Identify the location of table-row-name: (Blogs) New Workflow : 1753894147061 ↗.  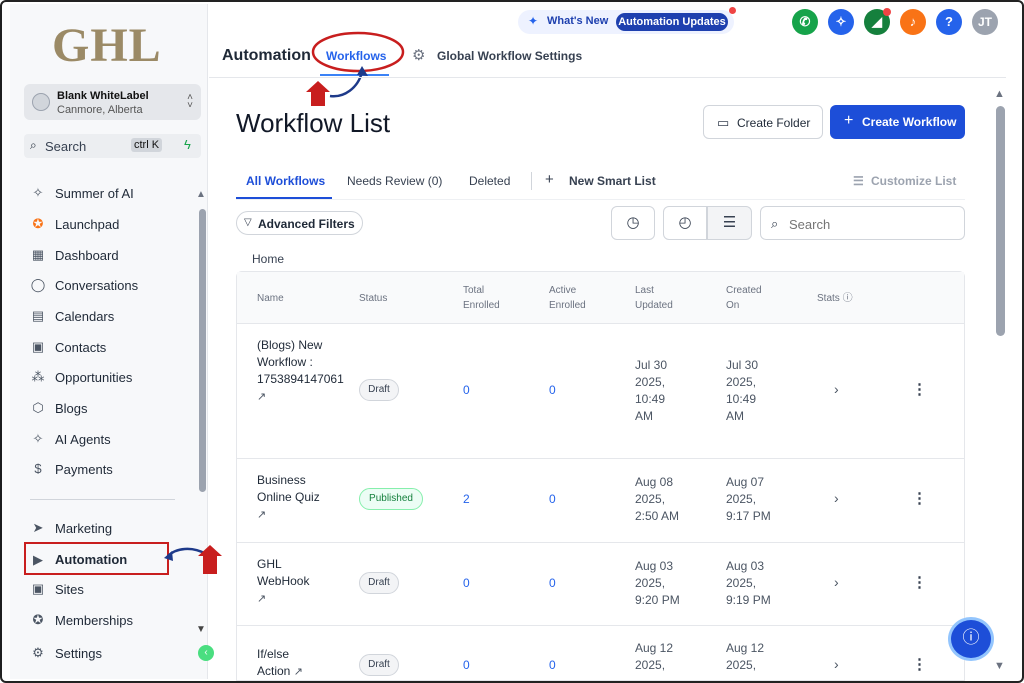
(300, 371).